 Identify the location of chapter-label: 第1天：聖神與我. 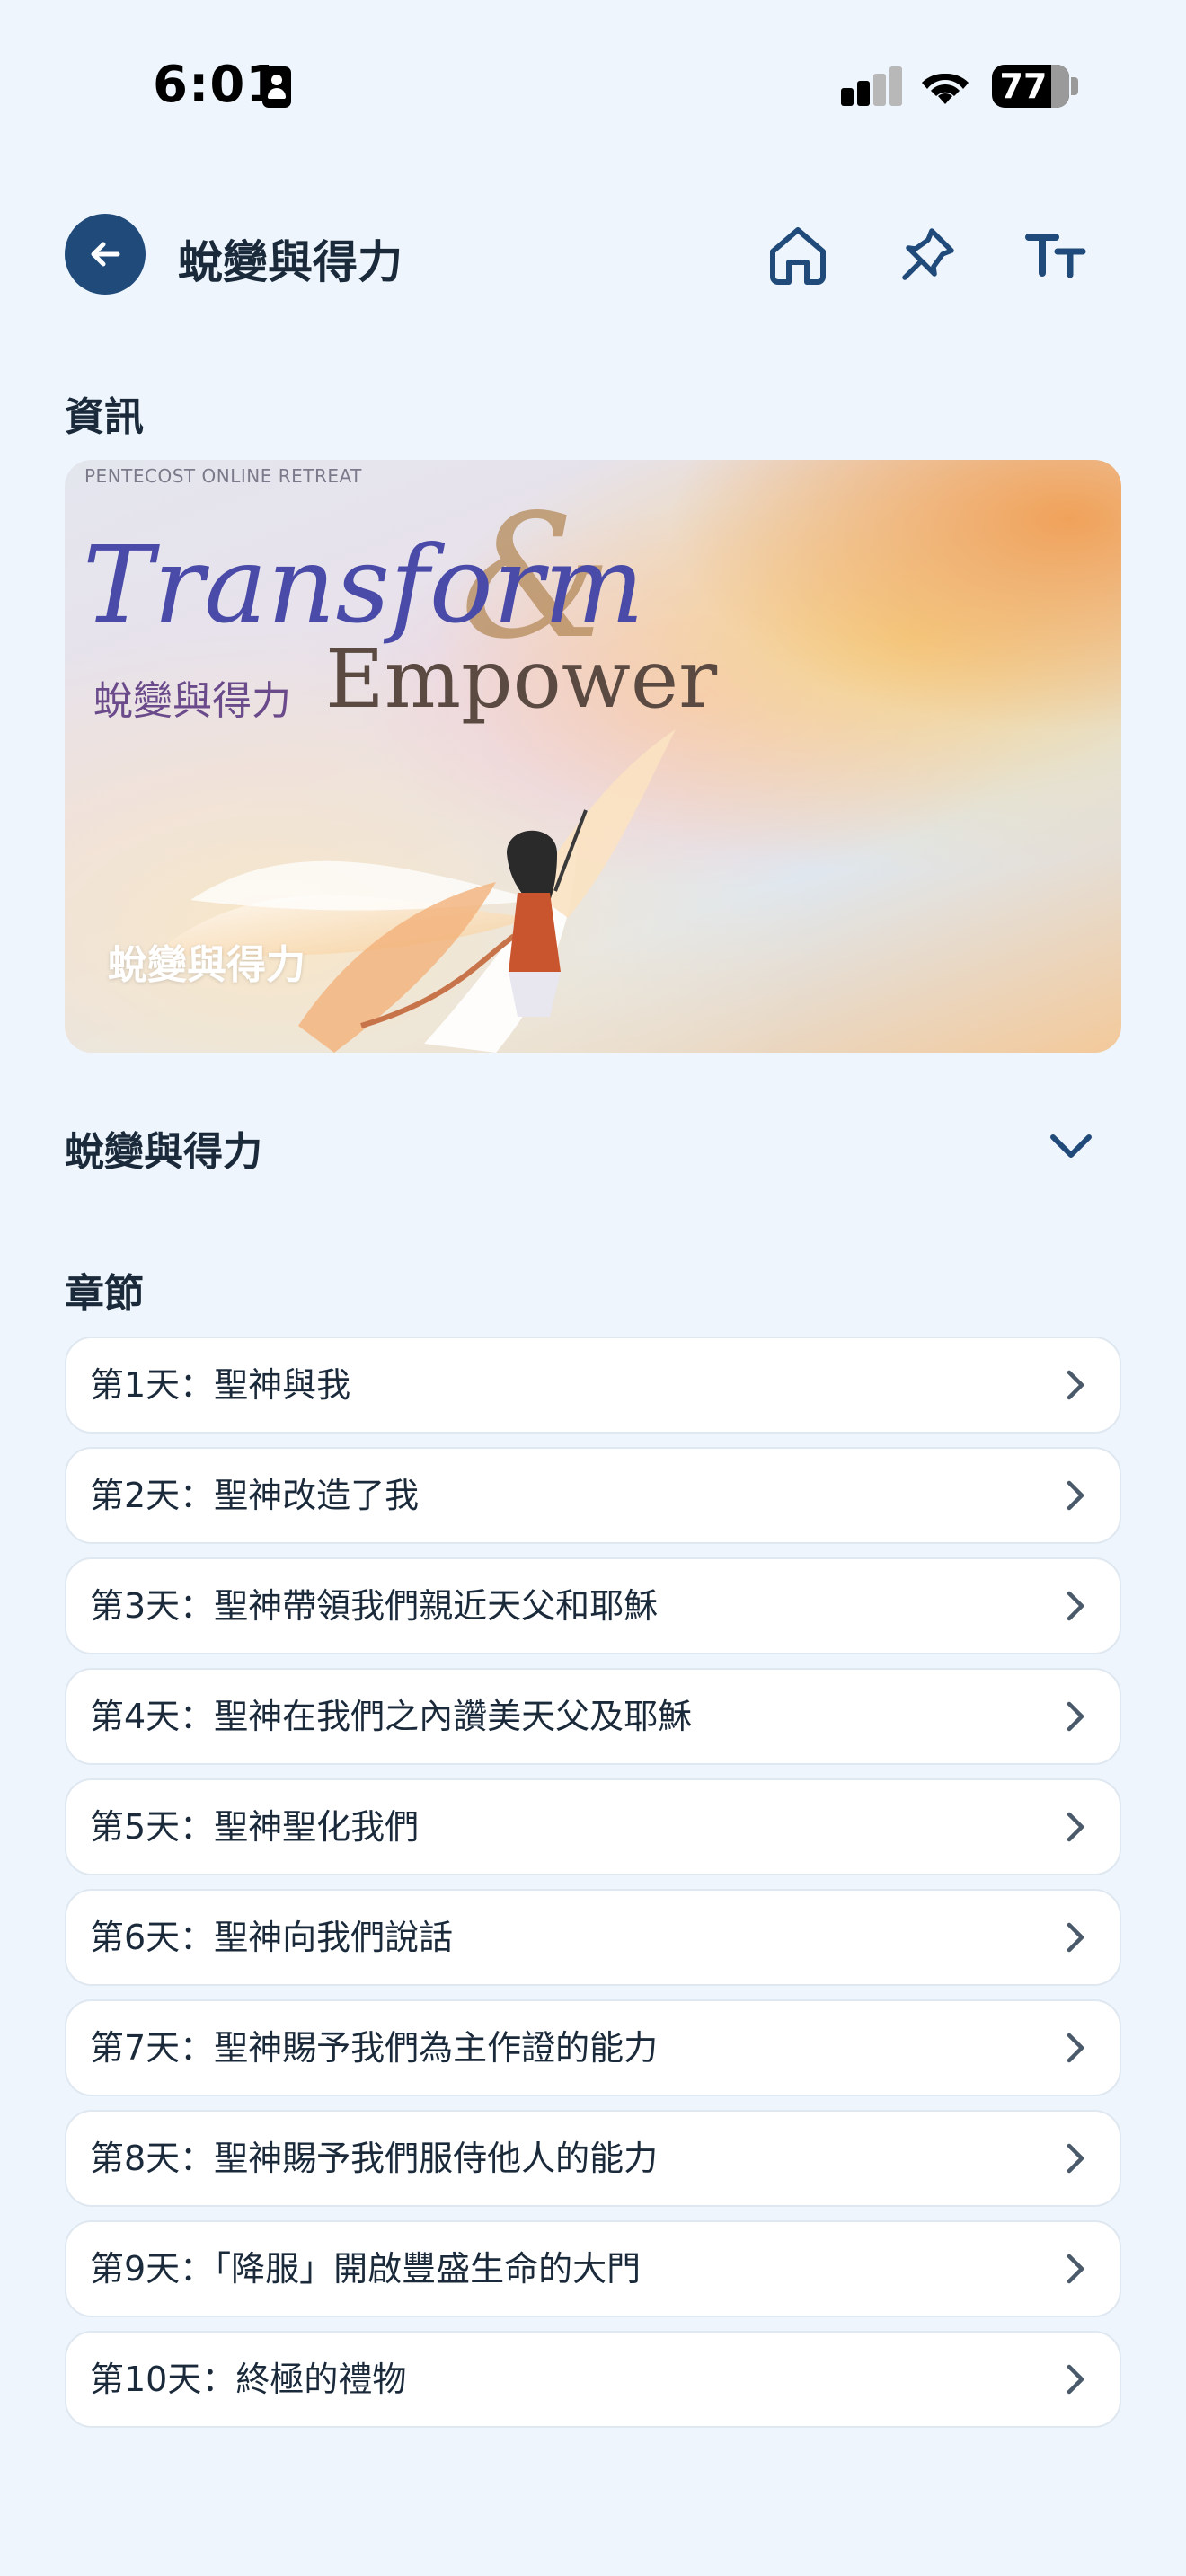
(220, 1385).